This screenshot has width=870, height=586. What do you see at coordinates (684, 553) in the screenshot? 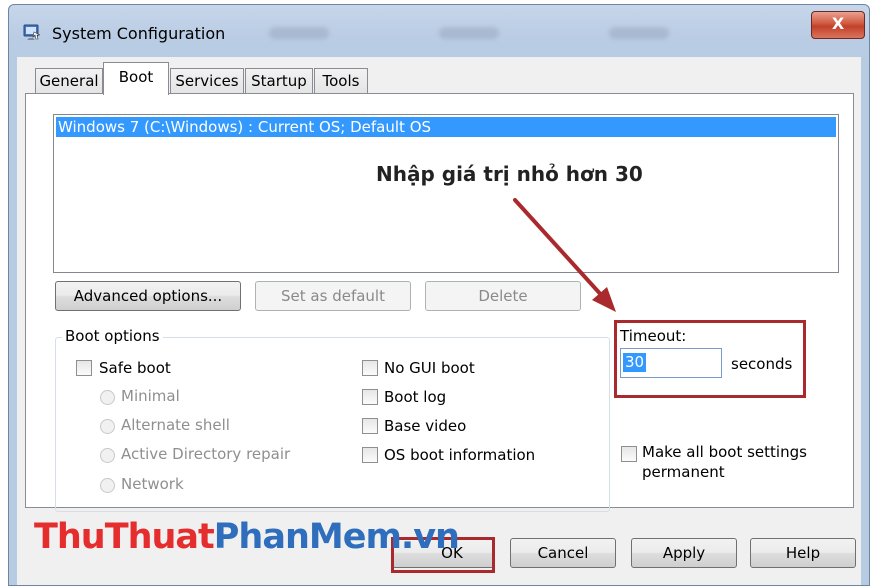
I see `apply-button: Apply` at bounding box center [684, 553].